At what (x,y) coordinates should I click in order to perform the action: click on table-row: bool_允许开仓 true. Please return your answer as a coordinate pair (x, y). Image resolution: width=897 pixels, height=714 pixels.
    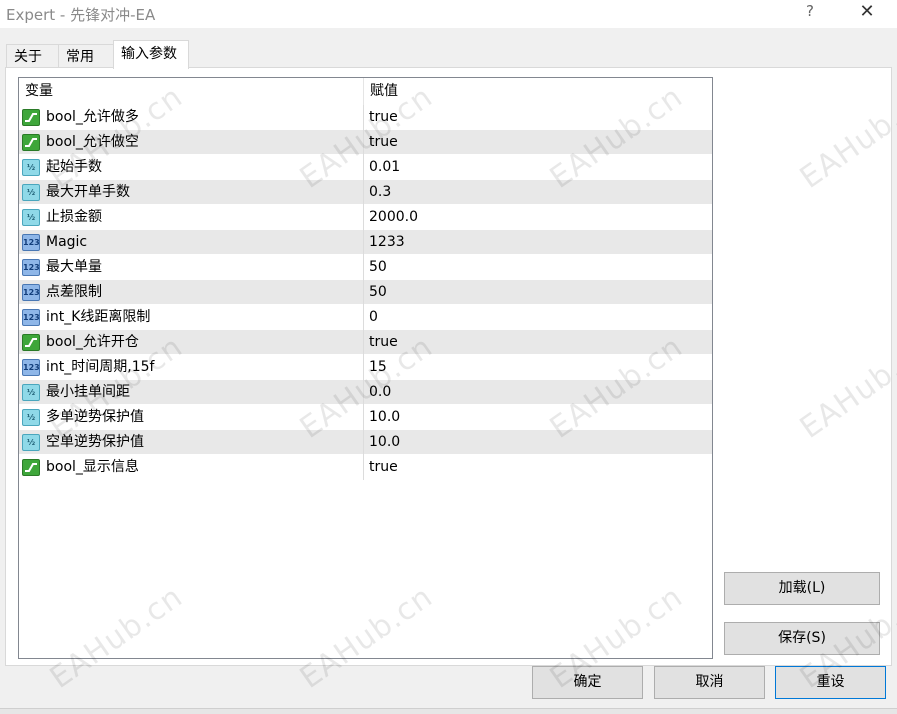
    Looking at the image, I should click on (365, 342).